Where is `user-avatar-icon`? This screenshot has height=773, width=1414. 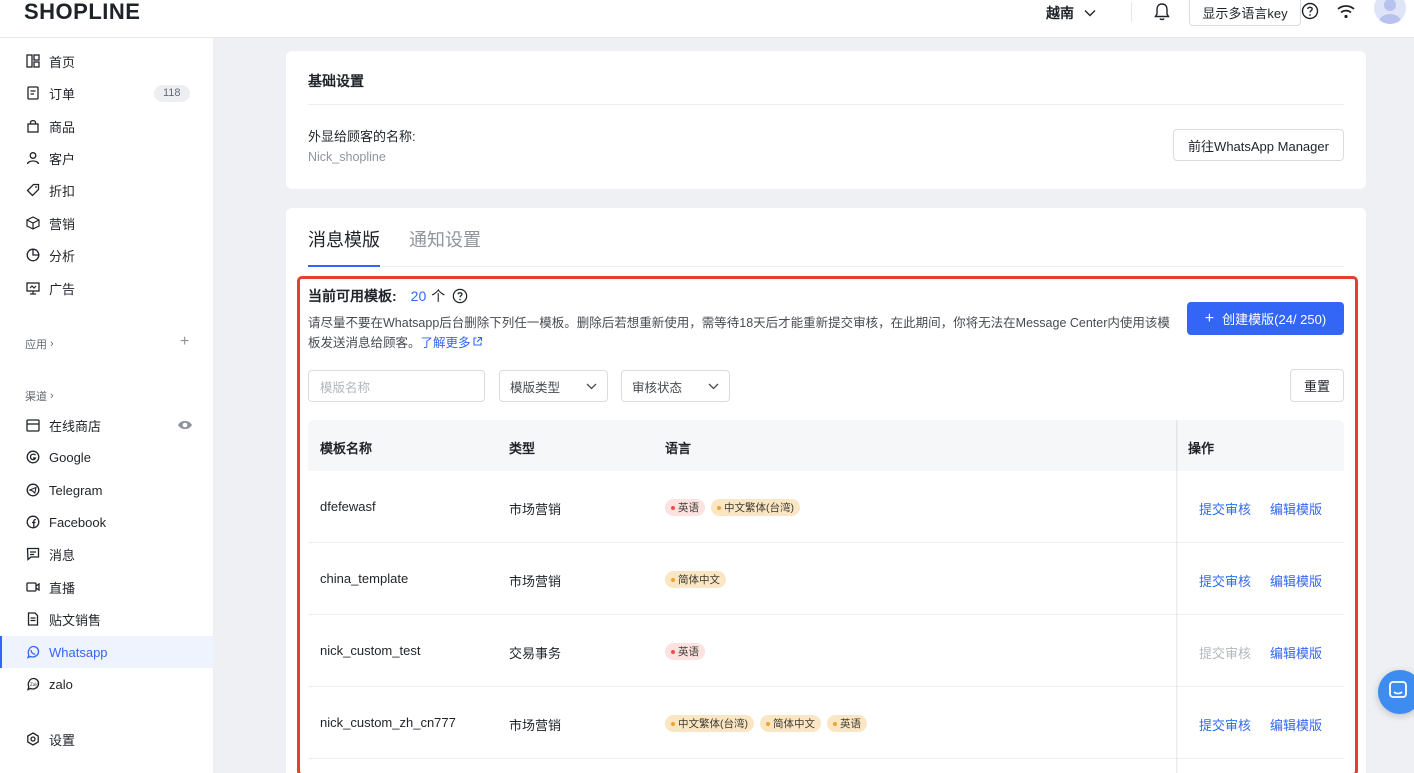 user-avatar-icon is located at coordinates (1390, 12).